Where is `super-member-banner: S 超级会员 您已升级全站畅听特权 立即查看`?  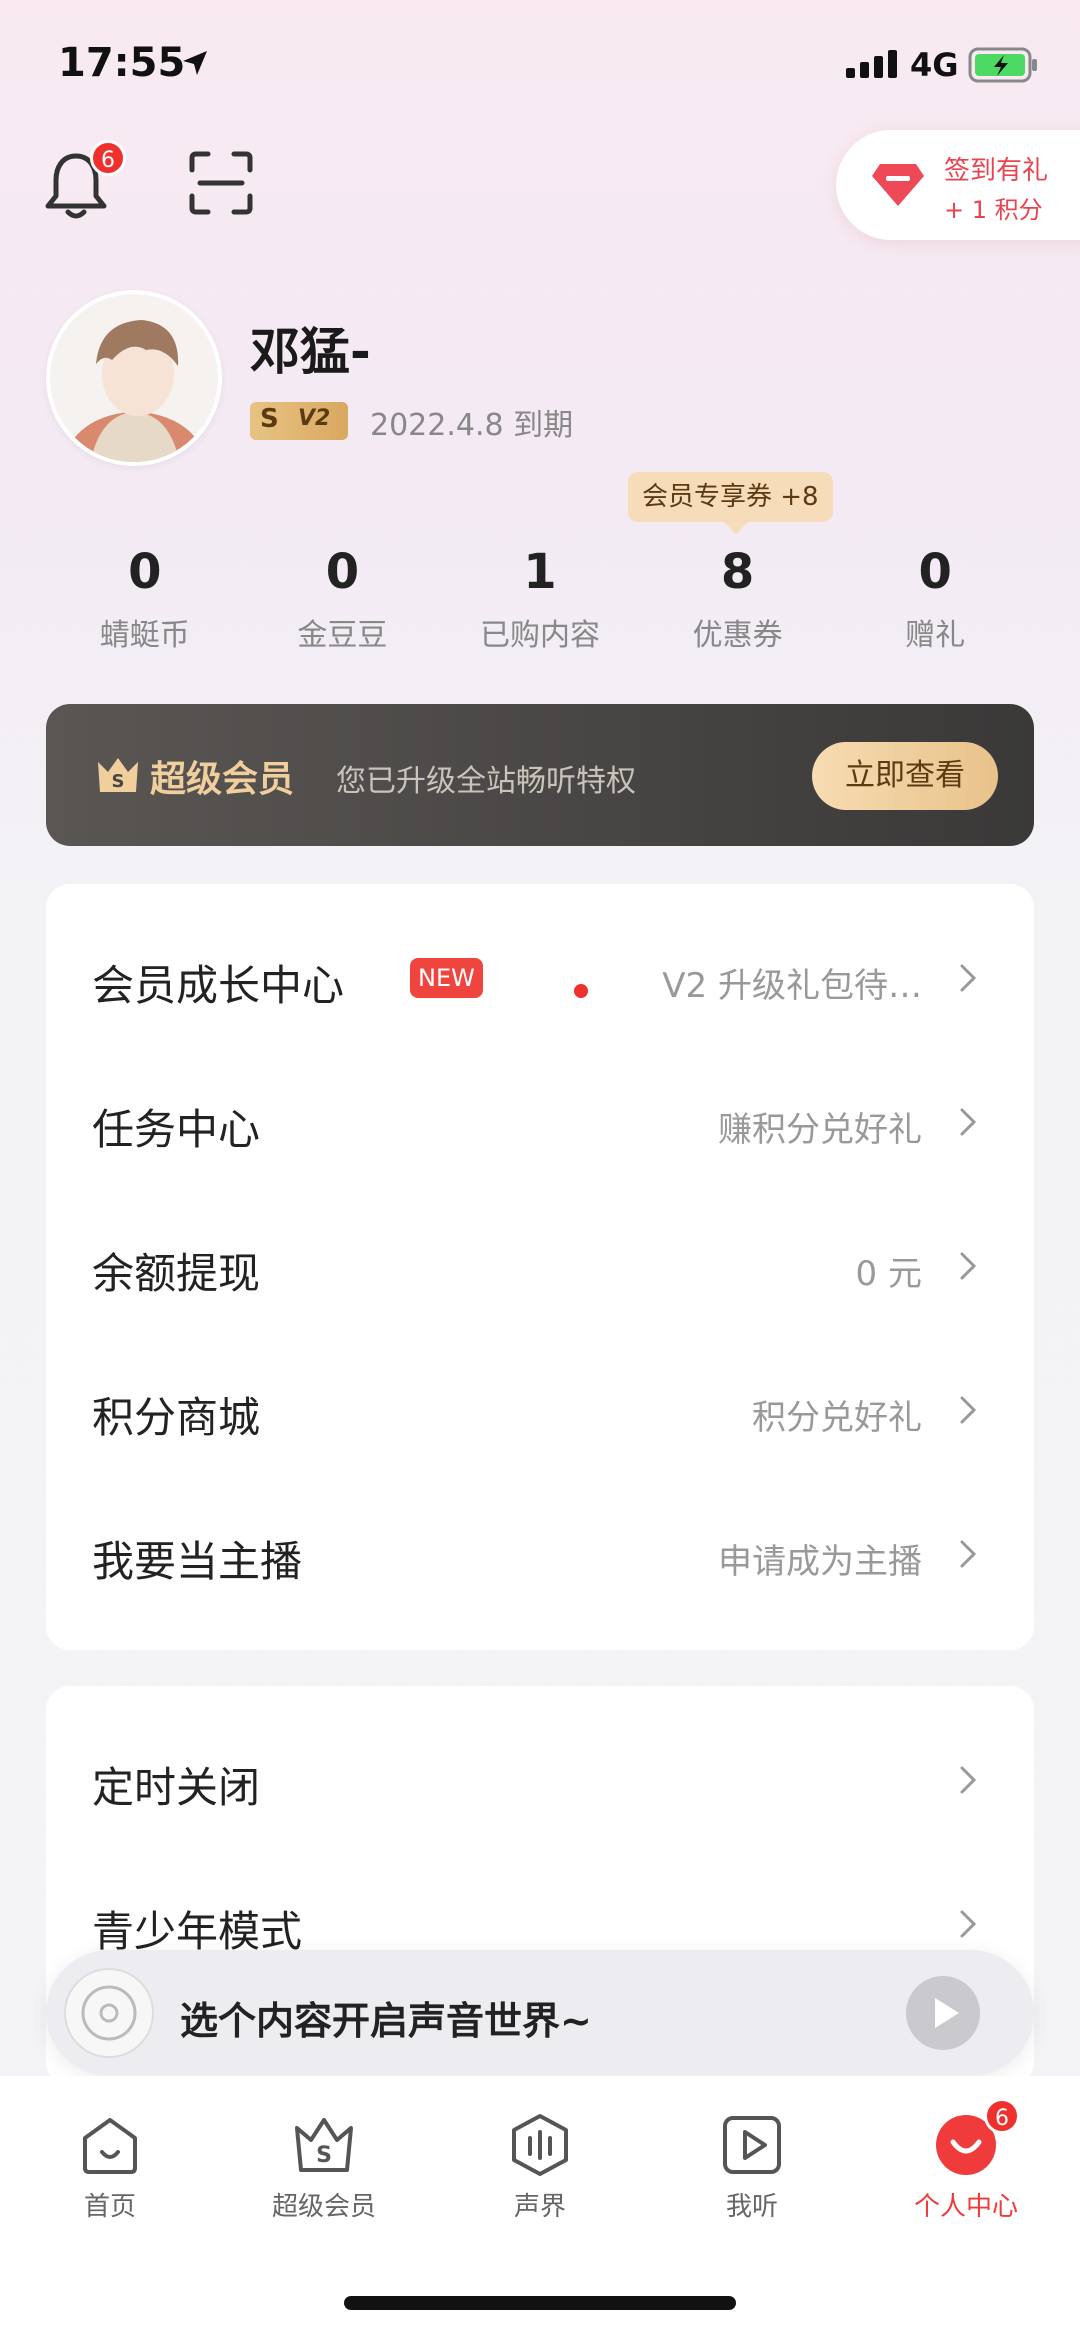
super-member-banner: S 超级会员 您已升级全站畅听特权 立即查看 is located at coordinates (540, 775).